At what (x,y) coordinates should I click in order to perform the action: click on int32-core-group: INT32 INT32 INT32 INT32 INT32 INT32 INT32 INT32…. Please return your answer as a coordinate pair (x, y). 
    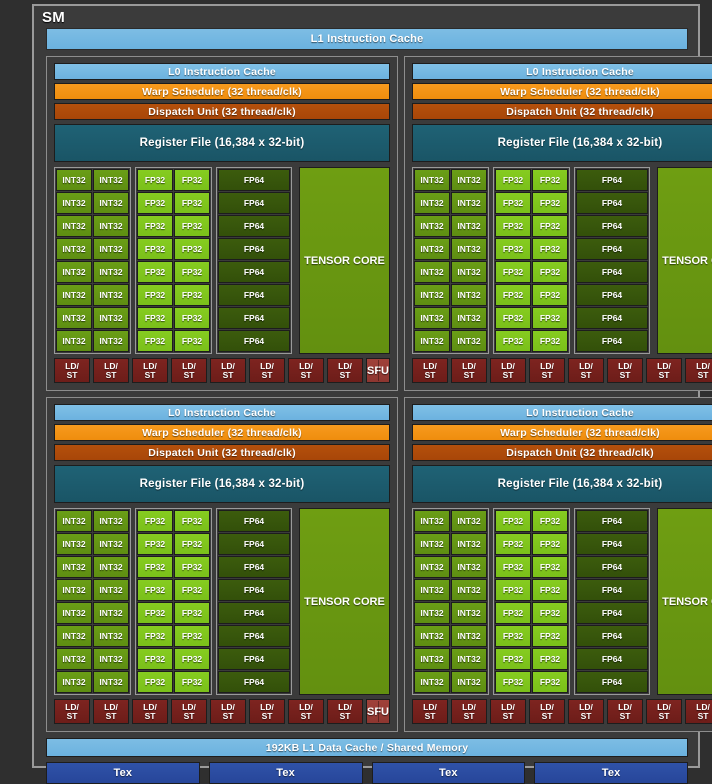
    Looking at the image, I should click on (92, 260).